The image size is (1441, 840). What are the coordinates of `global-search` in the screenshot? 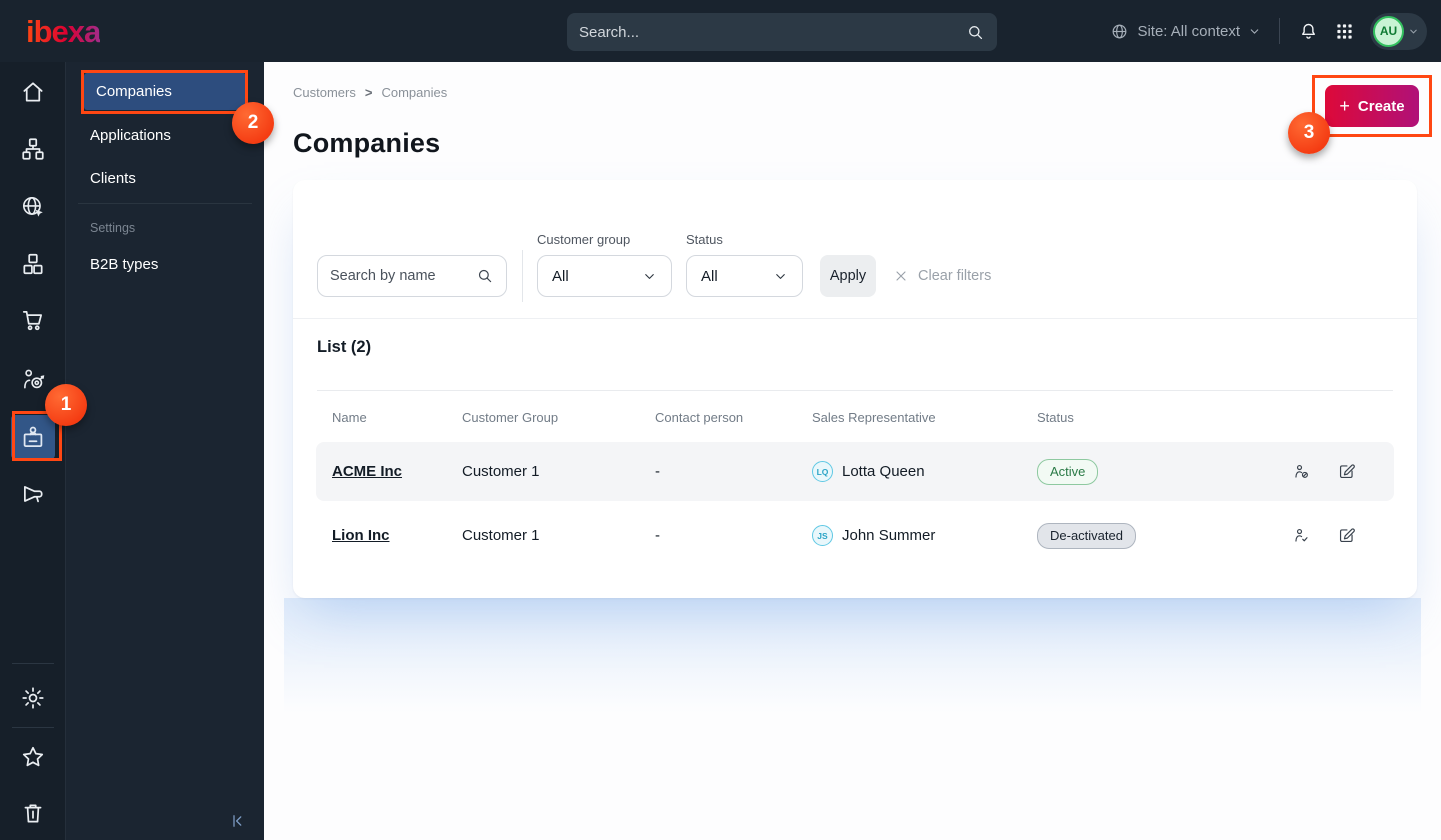 It's located at (782, 32).